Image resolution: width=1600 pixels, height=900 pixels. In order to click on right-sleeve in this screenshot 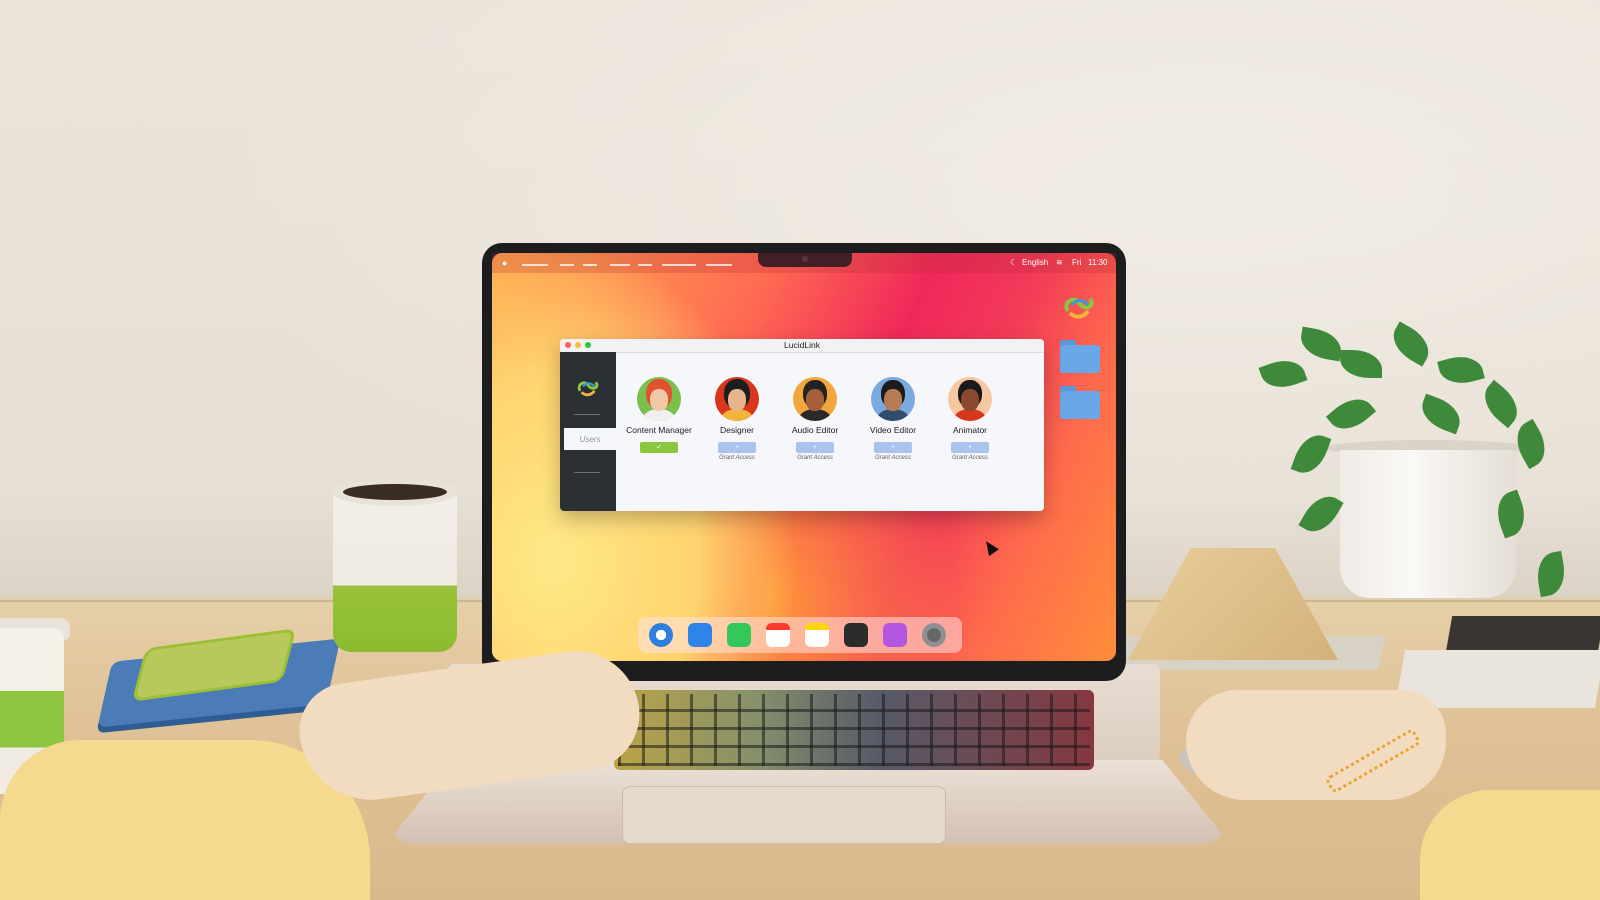, I will do `click(1510, 845)`.